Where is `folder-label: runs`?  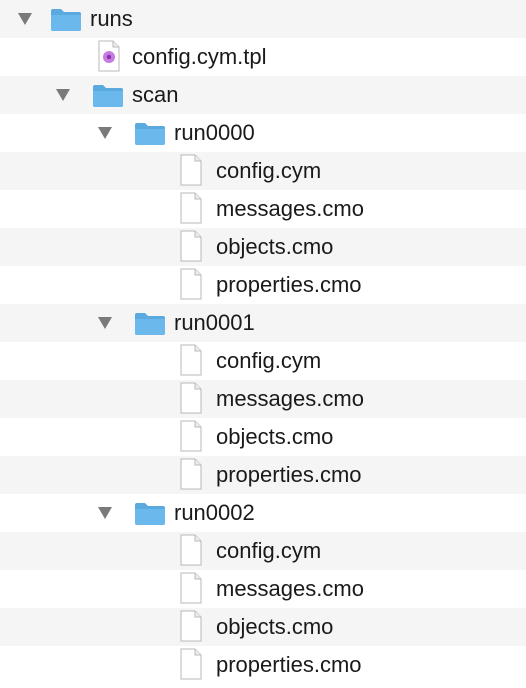
folder-label: runs is located at coordinates (111, 18).